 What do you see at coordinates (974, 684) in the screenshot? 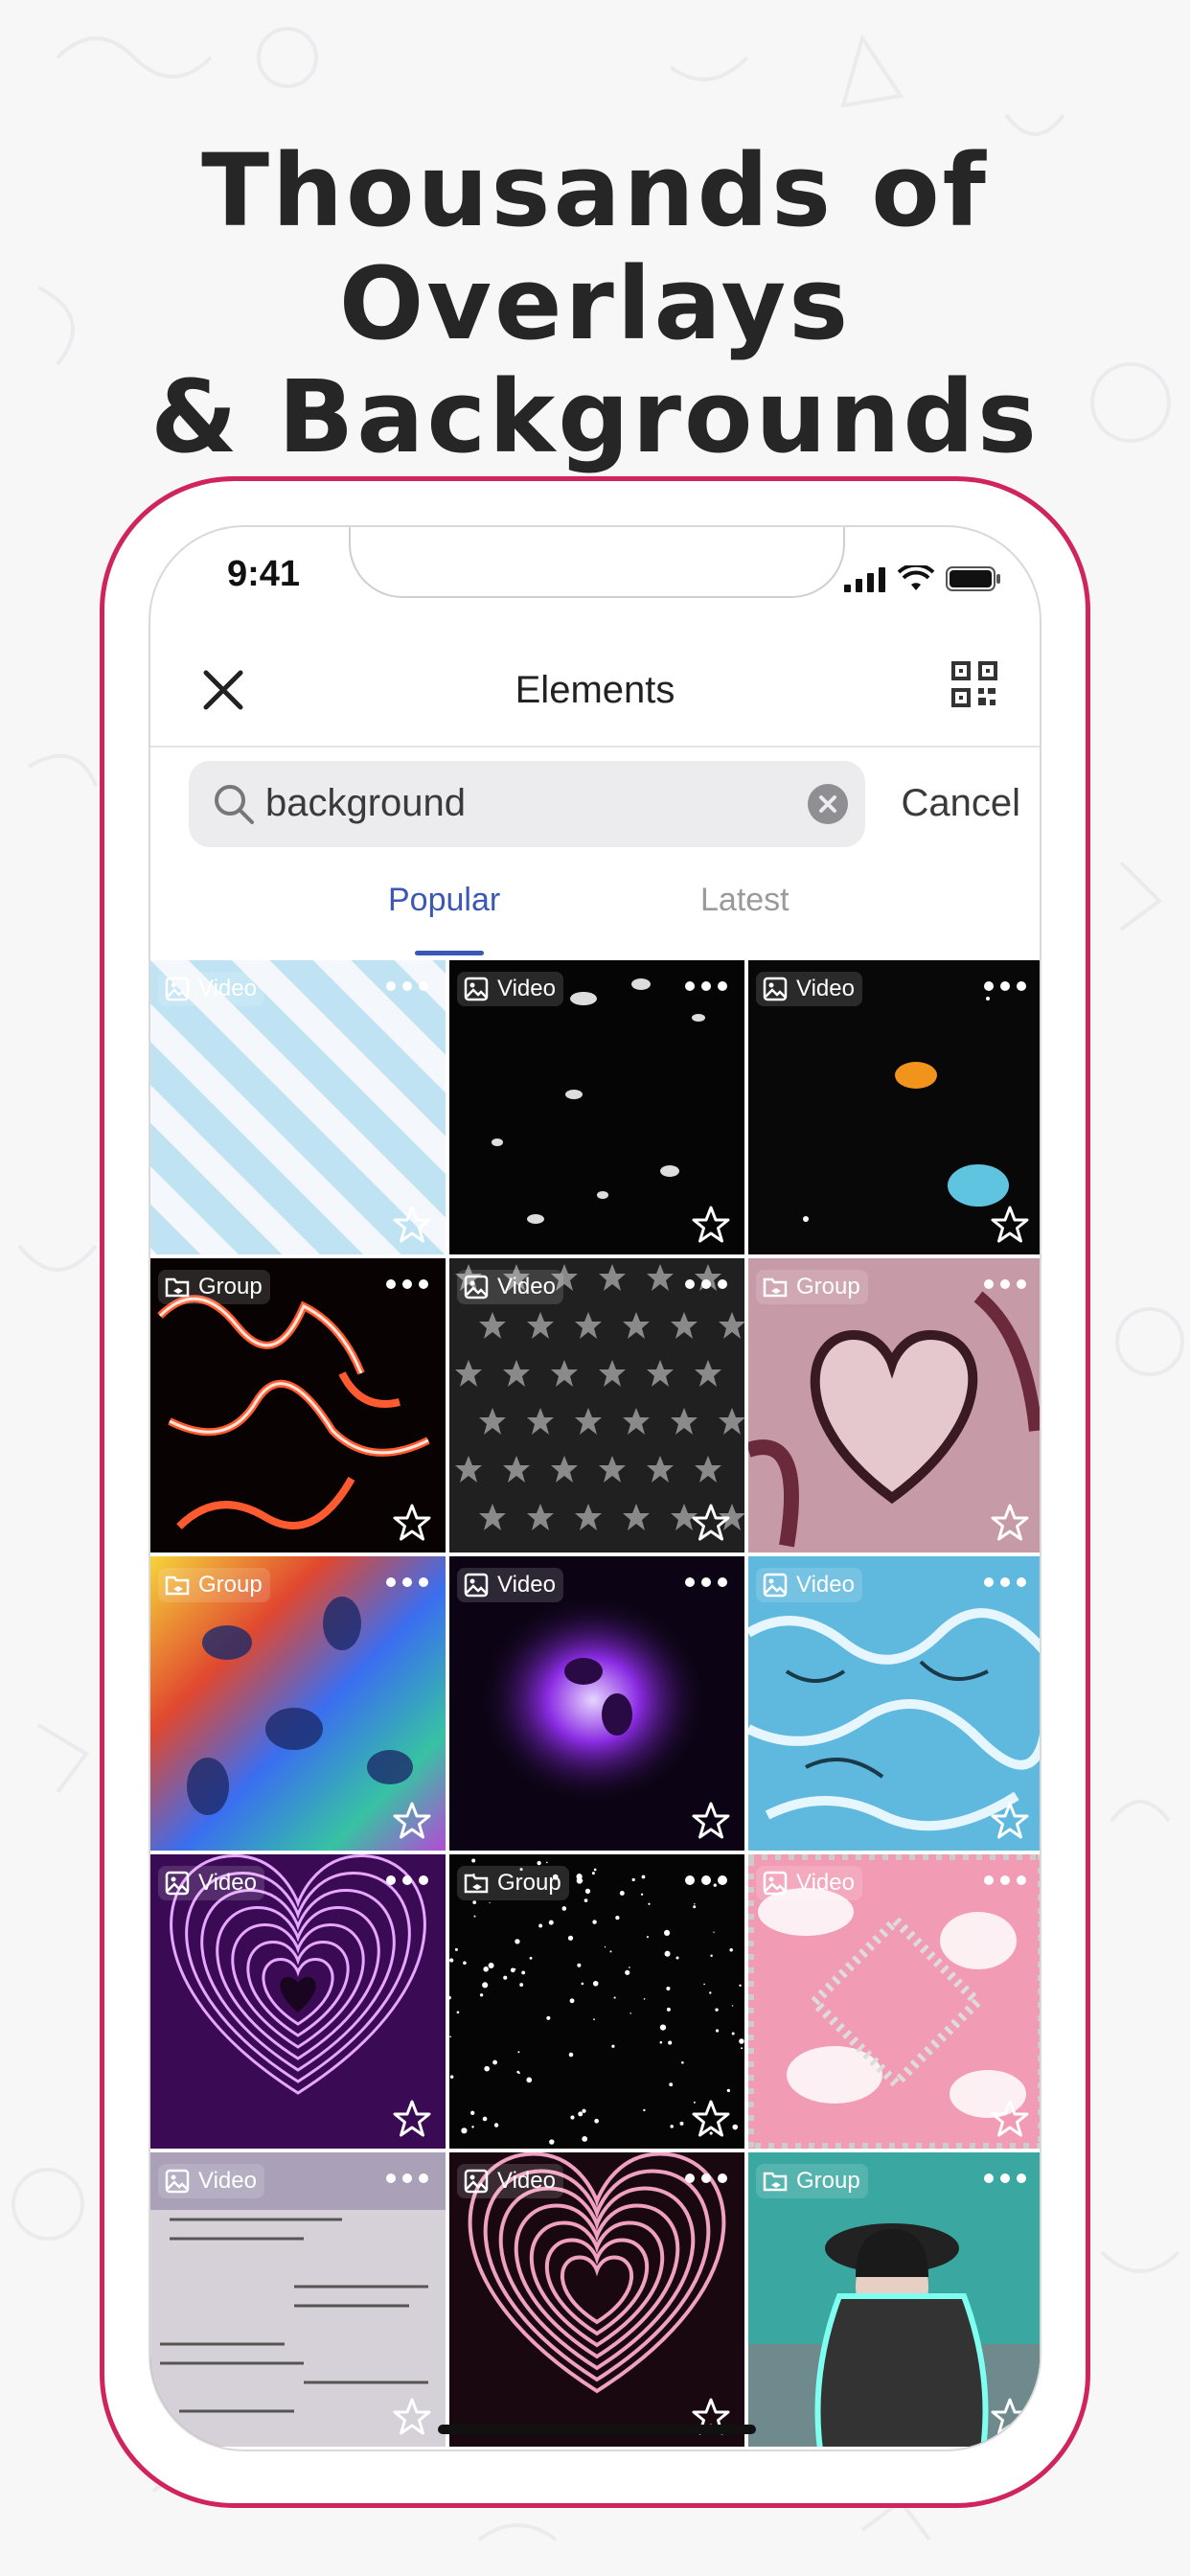
I see `qr-code-icon` at bounding box center [974, 684].